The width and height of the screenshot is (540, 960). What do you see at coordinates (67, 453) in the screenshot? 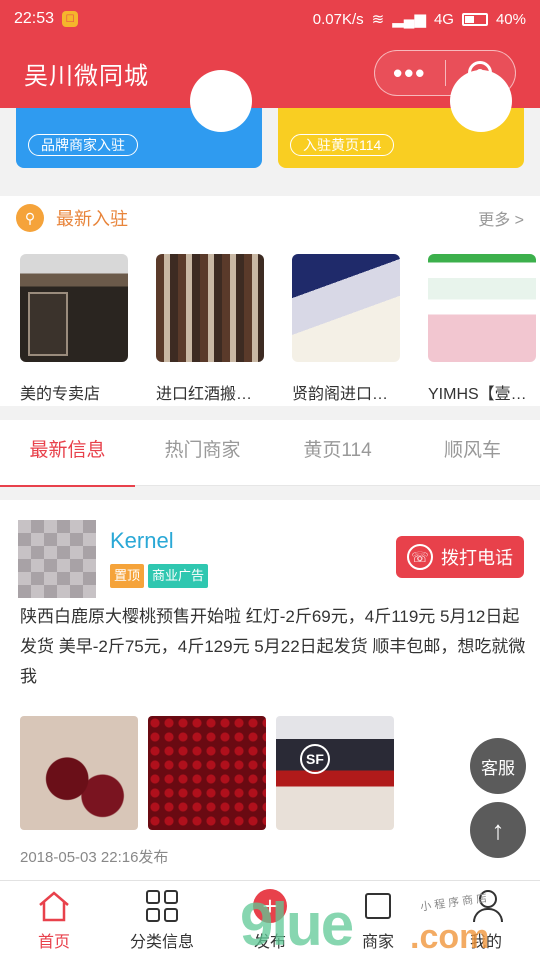
I see `tab-latest: 最新信息` at bounding box center [67, 453].